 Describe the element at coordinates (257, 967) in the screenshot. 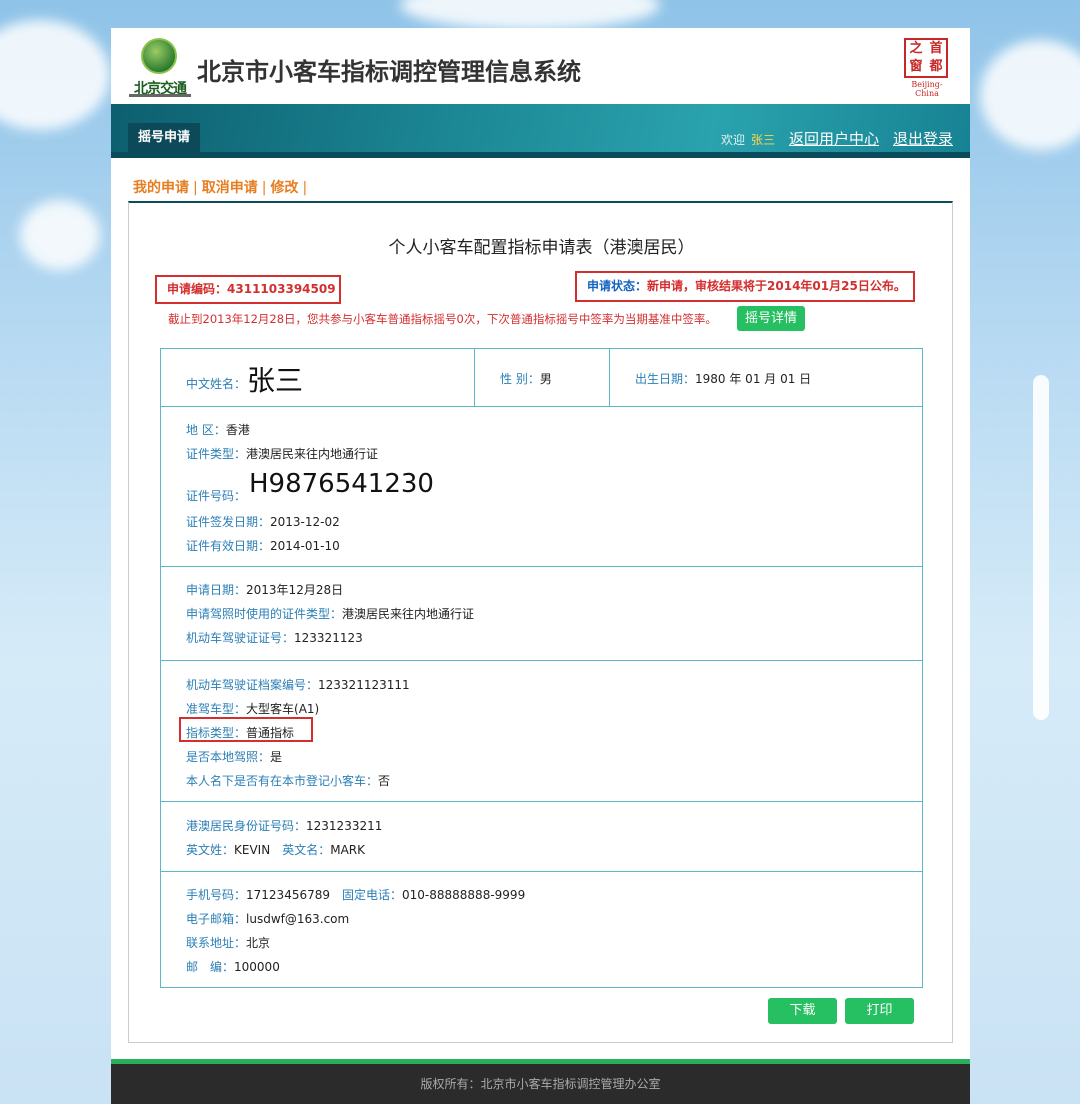

I see `zip-value: 100000` at that location.